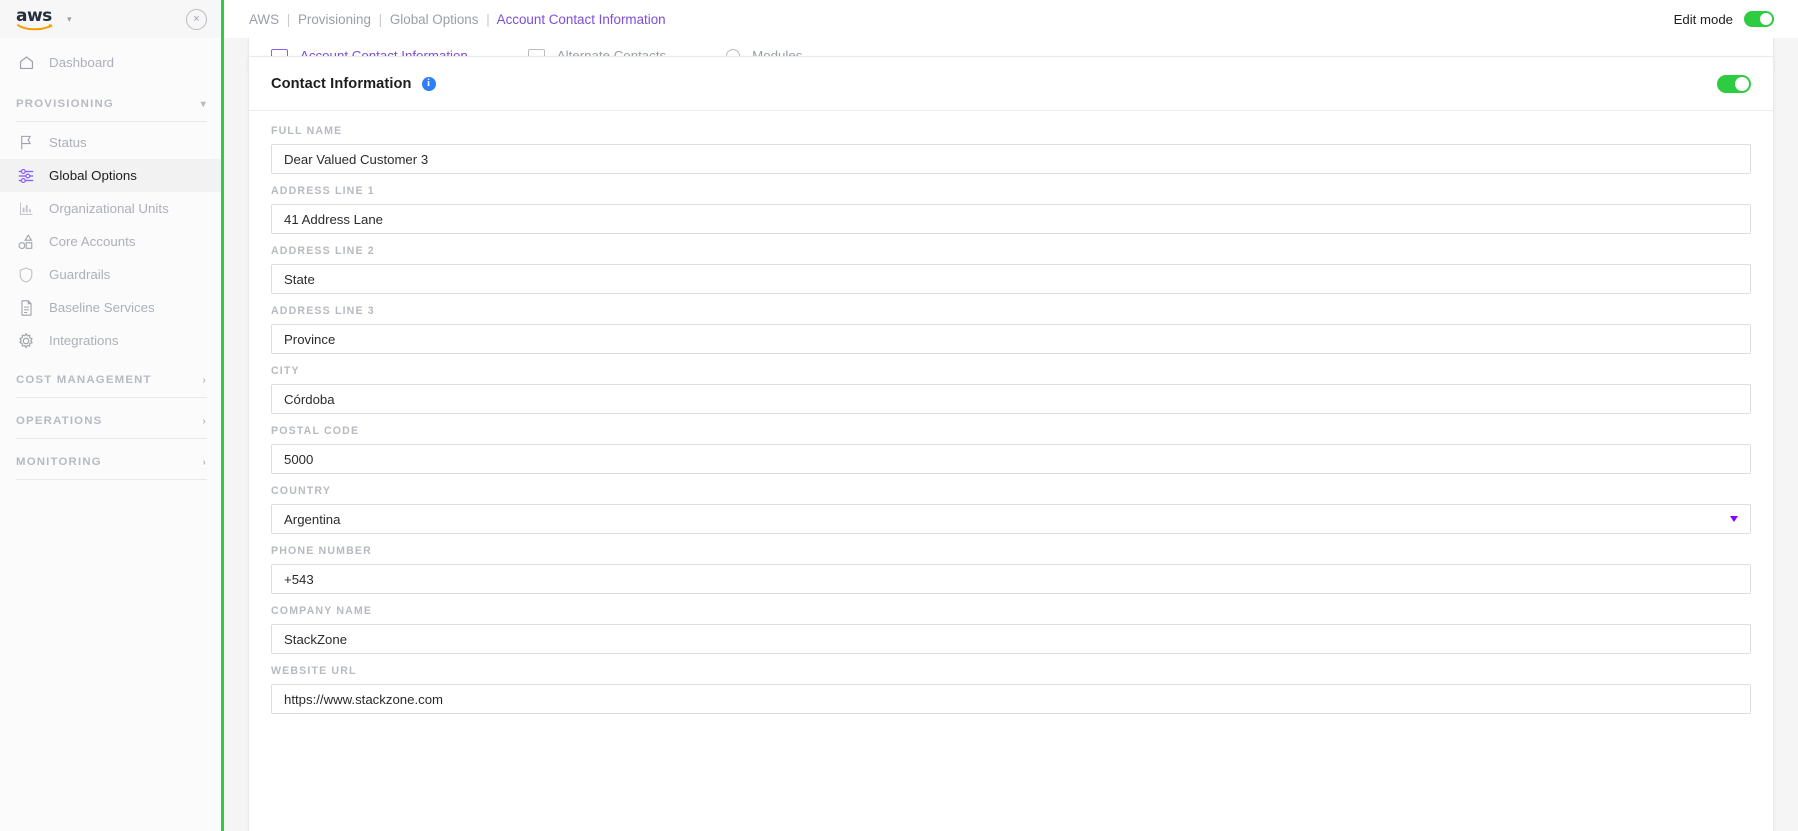 The image size is (1798, 831). I want to click on field-label: COUNTRY, so click(301, 491).